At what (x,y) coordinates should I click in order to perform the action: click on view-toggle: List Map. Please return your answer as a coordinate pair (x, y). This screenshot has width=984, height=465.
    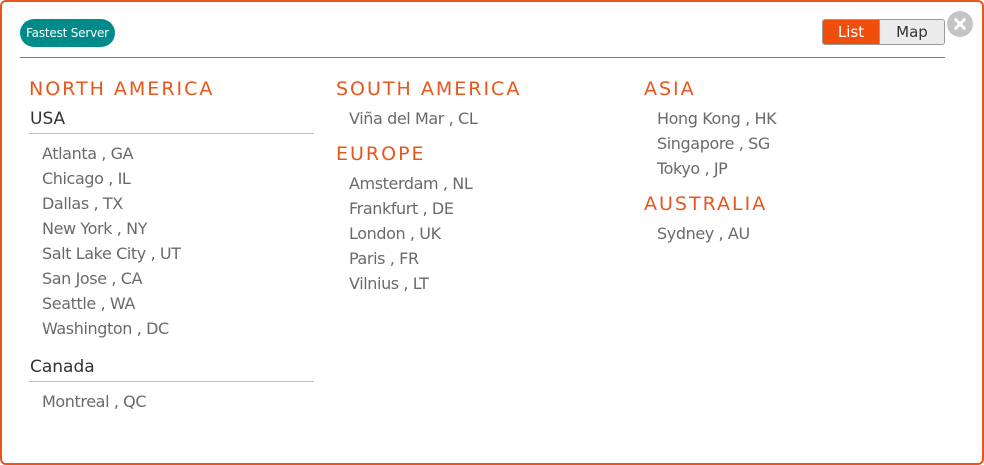
    Looking at the image, I should click on (883, 32).